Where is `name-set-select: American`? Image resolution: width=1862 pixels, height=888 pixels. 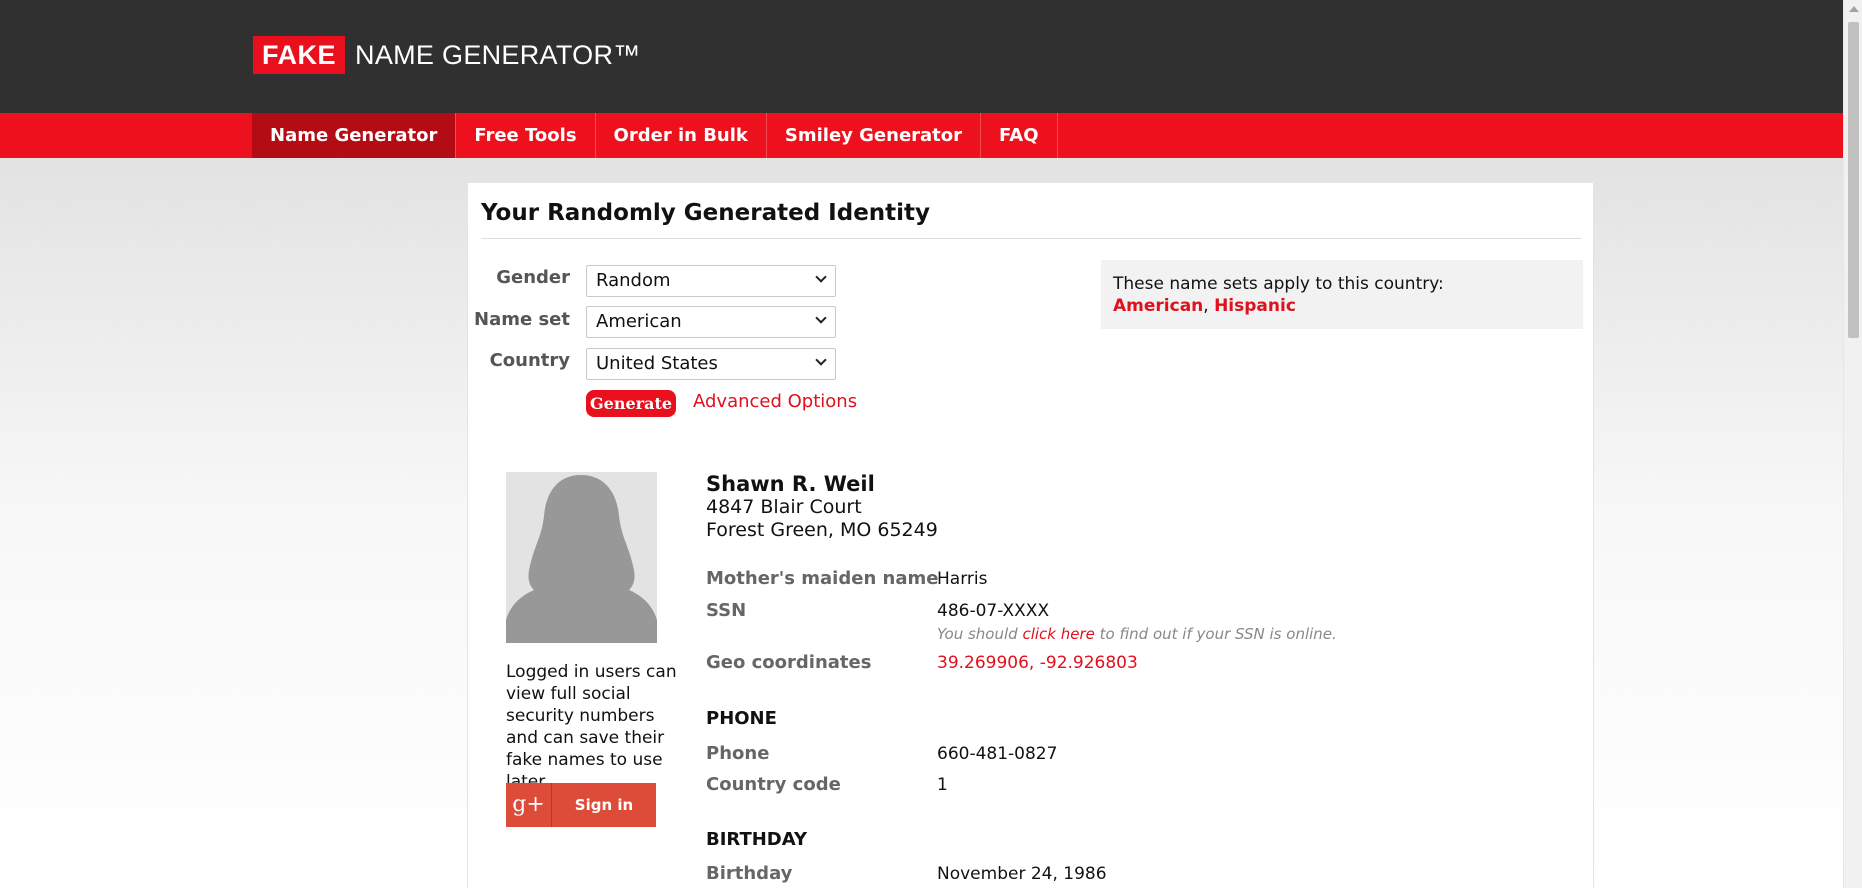 name-set-select: American is located at coordinates (711, 322).